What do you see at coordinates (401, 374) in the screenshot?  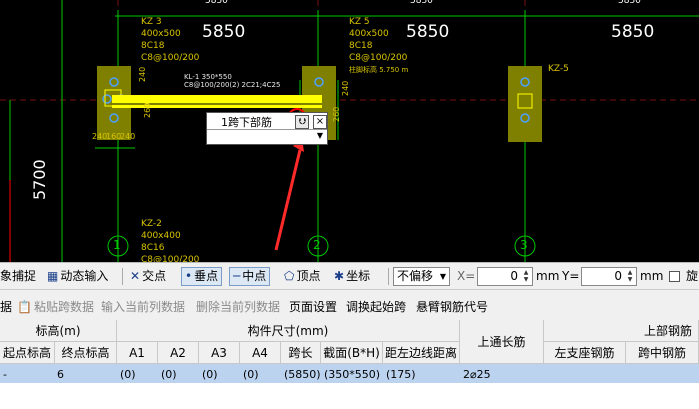 I see `cell-left-offset: (175)` at bounding box center [401, 374].